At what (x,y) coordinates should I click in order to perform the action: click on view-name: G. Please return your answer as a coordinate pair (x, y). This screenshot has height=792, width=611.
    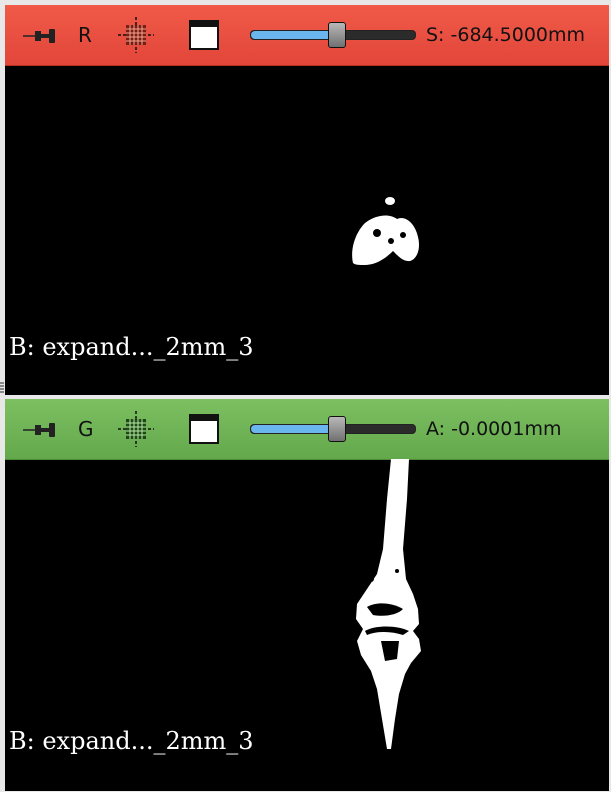
    Looking at the image, I should click on (86, 429).